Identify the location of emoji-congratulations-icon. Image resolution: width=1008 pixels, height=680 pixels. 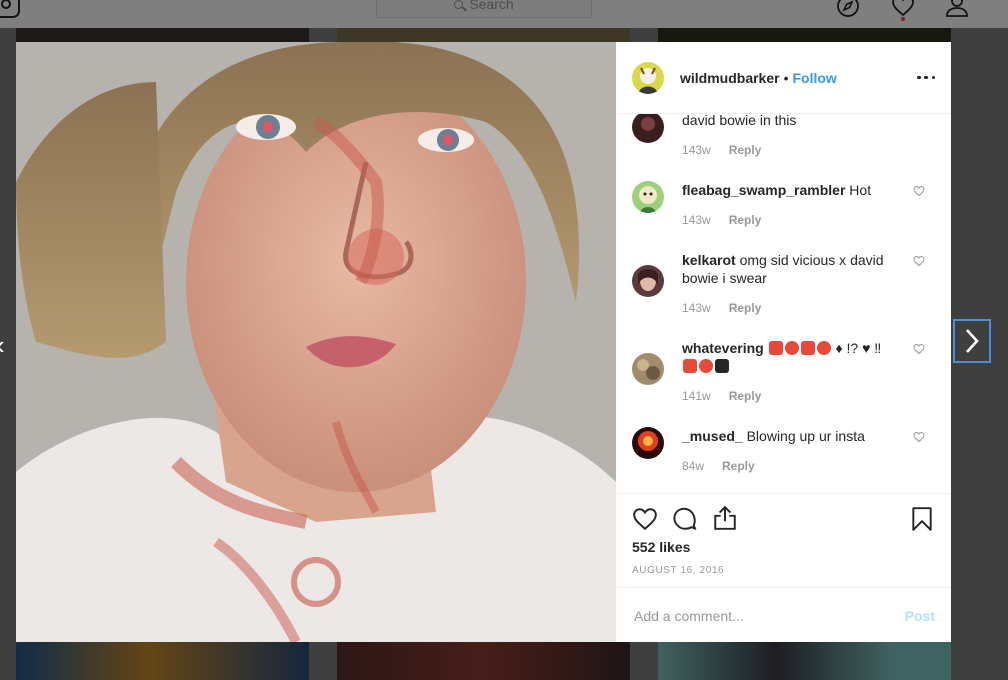
(823, 348).